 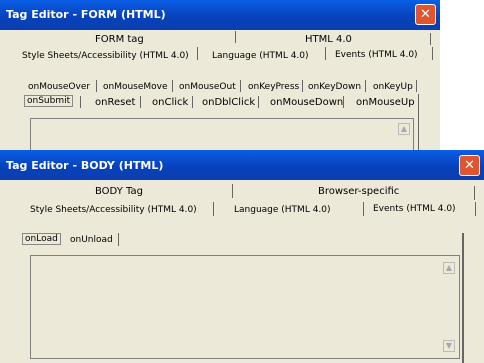 I want to click on form-close-button: ✕, so click(x=425, y=14).